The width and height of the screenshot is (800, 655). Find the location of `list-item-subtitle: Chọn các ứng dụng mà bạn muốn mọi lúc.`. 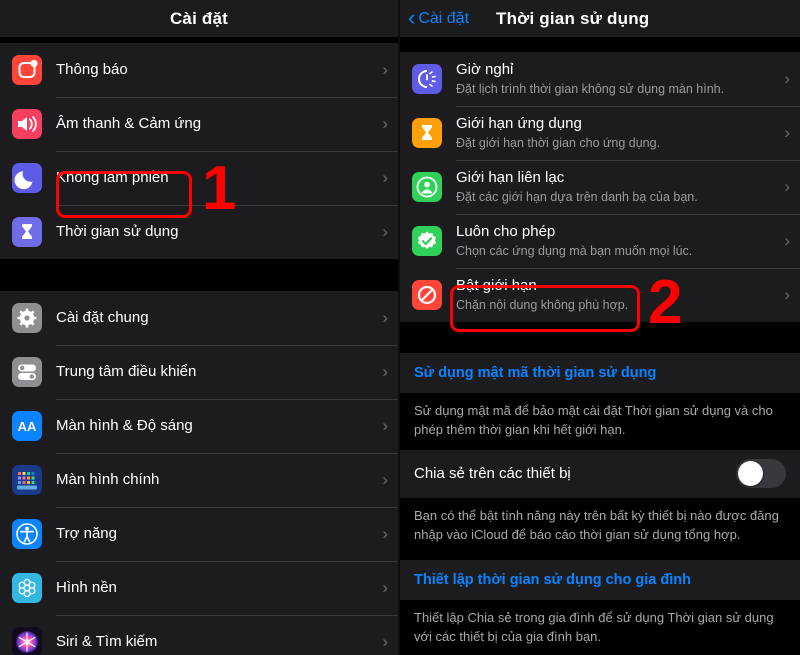

list-item-subtitle: Chọn các ứng dụng mà bạn muốn mọi lúc. is located at coordinates (574, 250).